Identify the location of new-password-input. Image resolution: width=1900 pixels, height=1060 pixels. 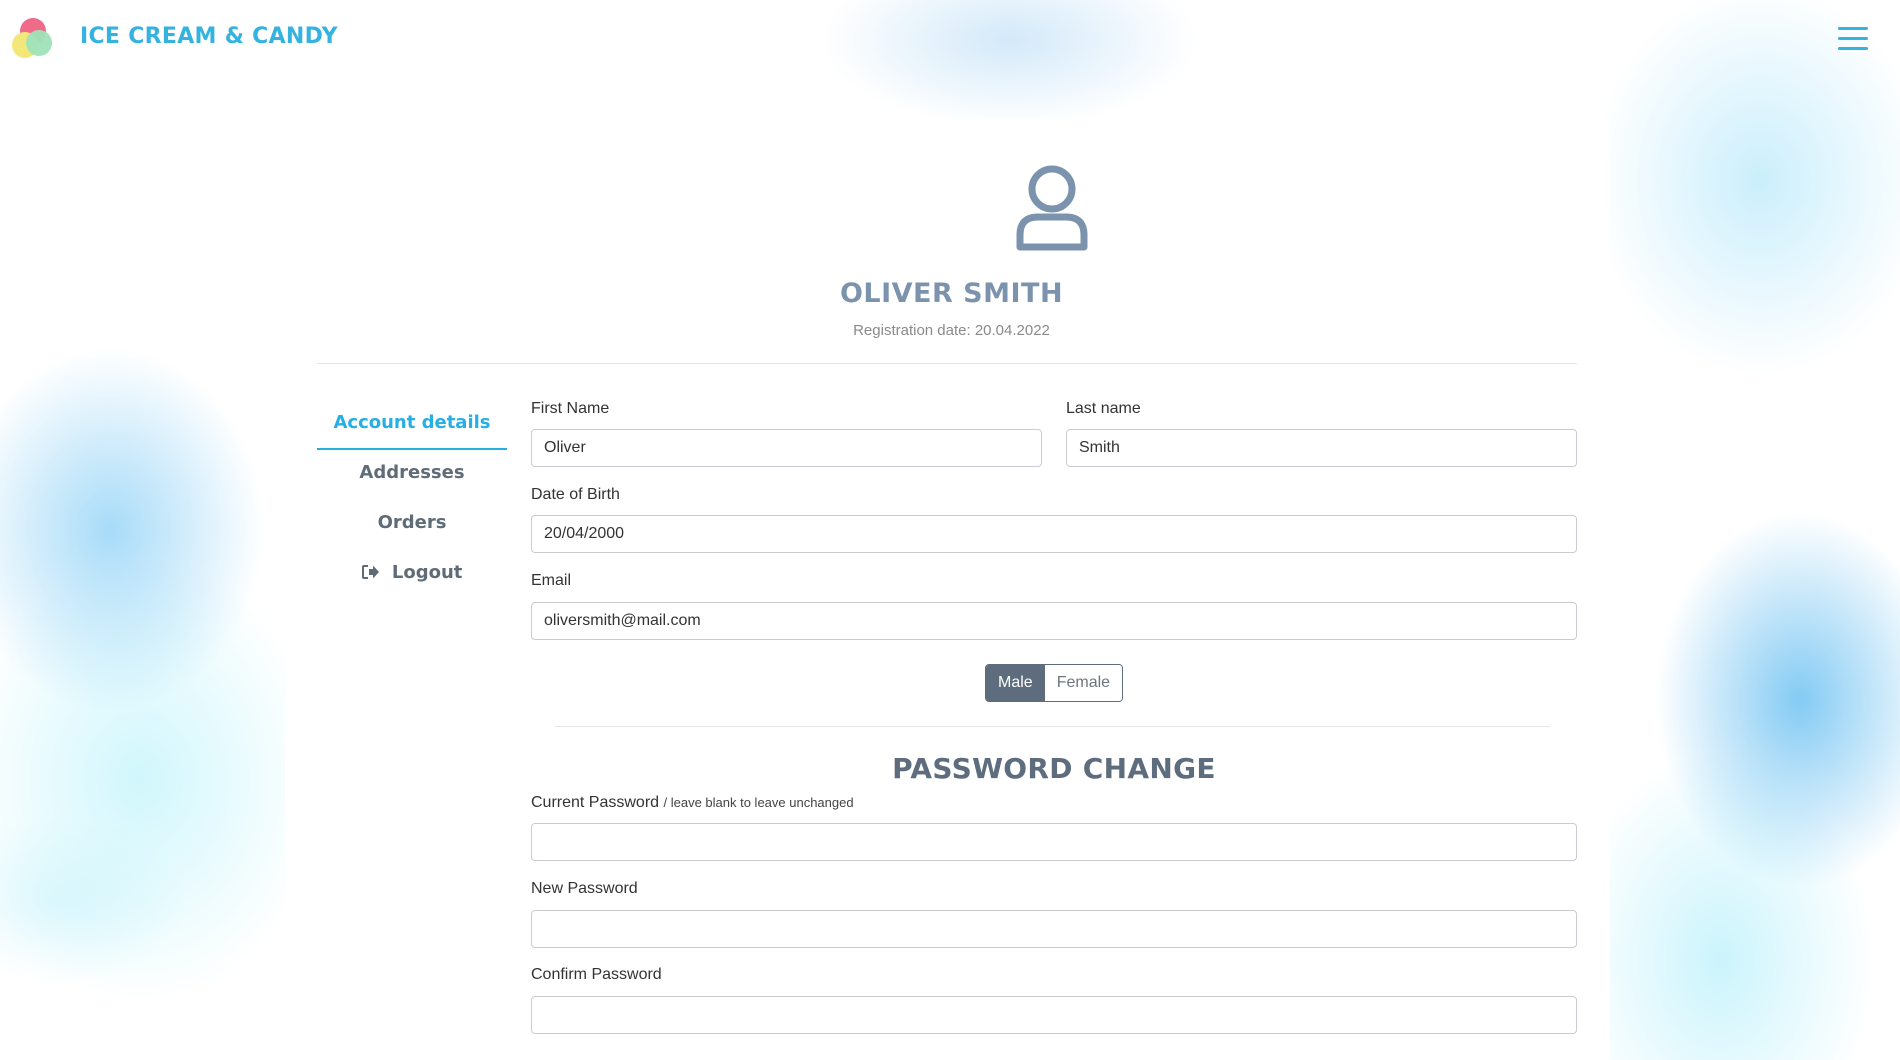
(1054, 929).